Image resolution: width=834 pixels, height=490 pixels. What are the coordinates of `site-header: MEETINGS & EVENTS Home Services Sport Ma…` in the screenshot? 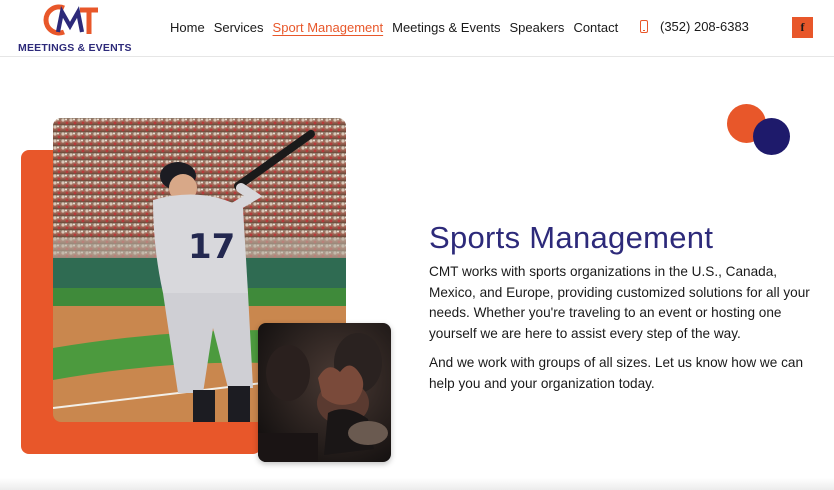 It's located at (417, 28).